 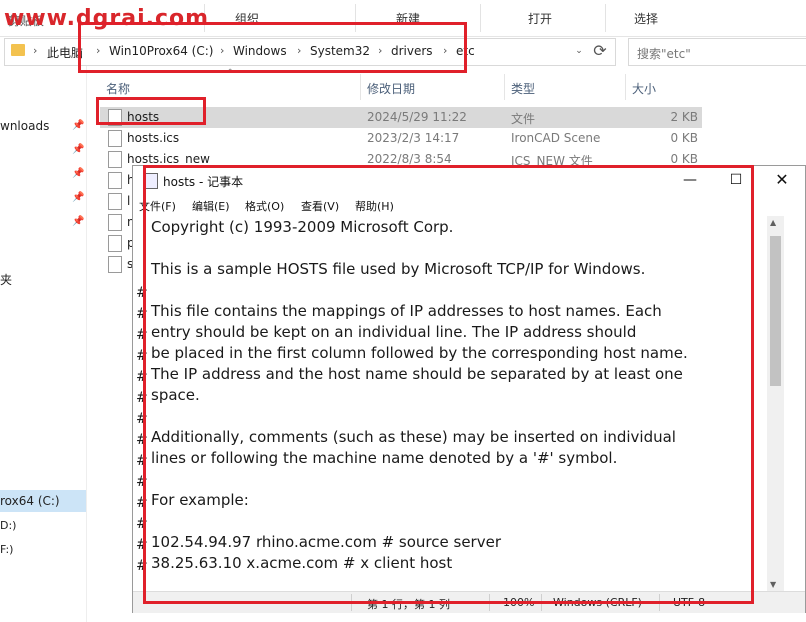 I want to click on organize-group: 组织, so click(x=247, y=18).